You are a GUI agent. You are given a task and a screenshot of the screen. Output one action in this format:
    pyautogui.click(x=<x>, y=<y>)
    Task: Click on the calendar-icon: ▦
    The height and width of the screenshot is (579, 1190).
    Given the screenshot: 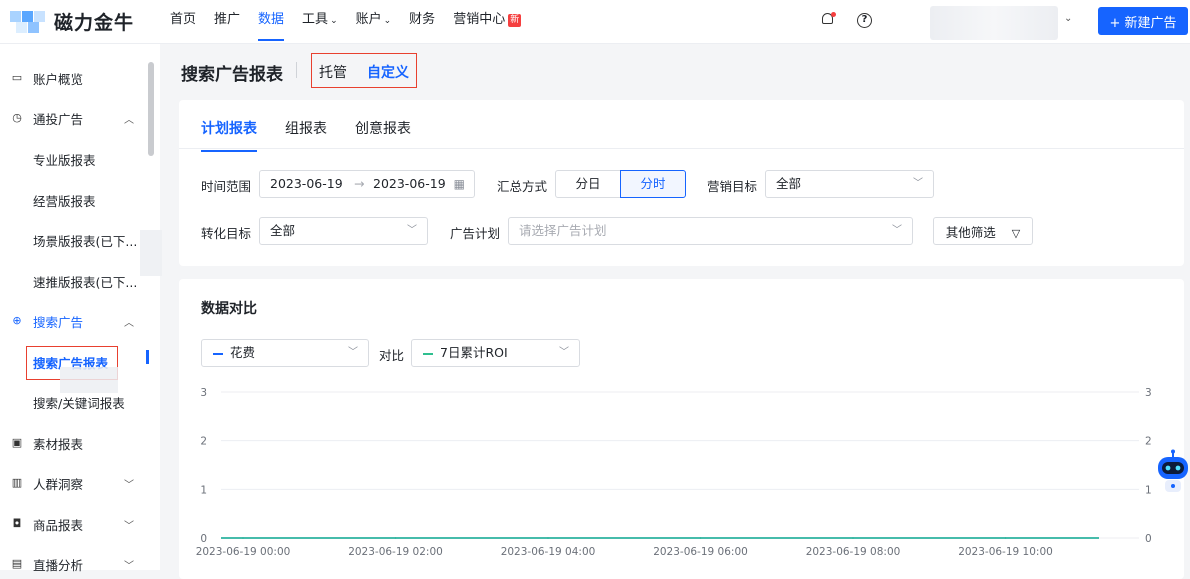 What is the action you would take?
    pyautogui.click(x=459, y=184)
    